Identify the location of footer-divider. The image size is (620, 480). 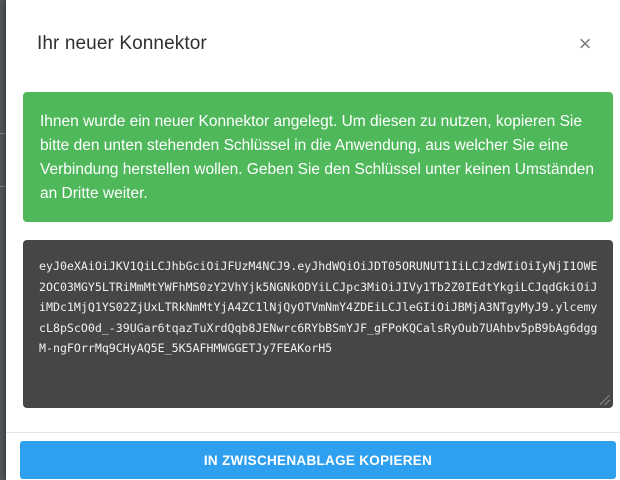
(313, 432).